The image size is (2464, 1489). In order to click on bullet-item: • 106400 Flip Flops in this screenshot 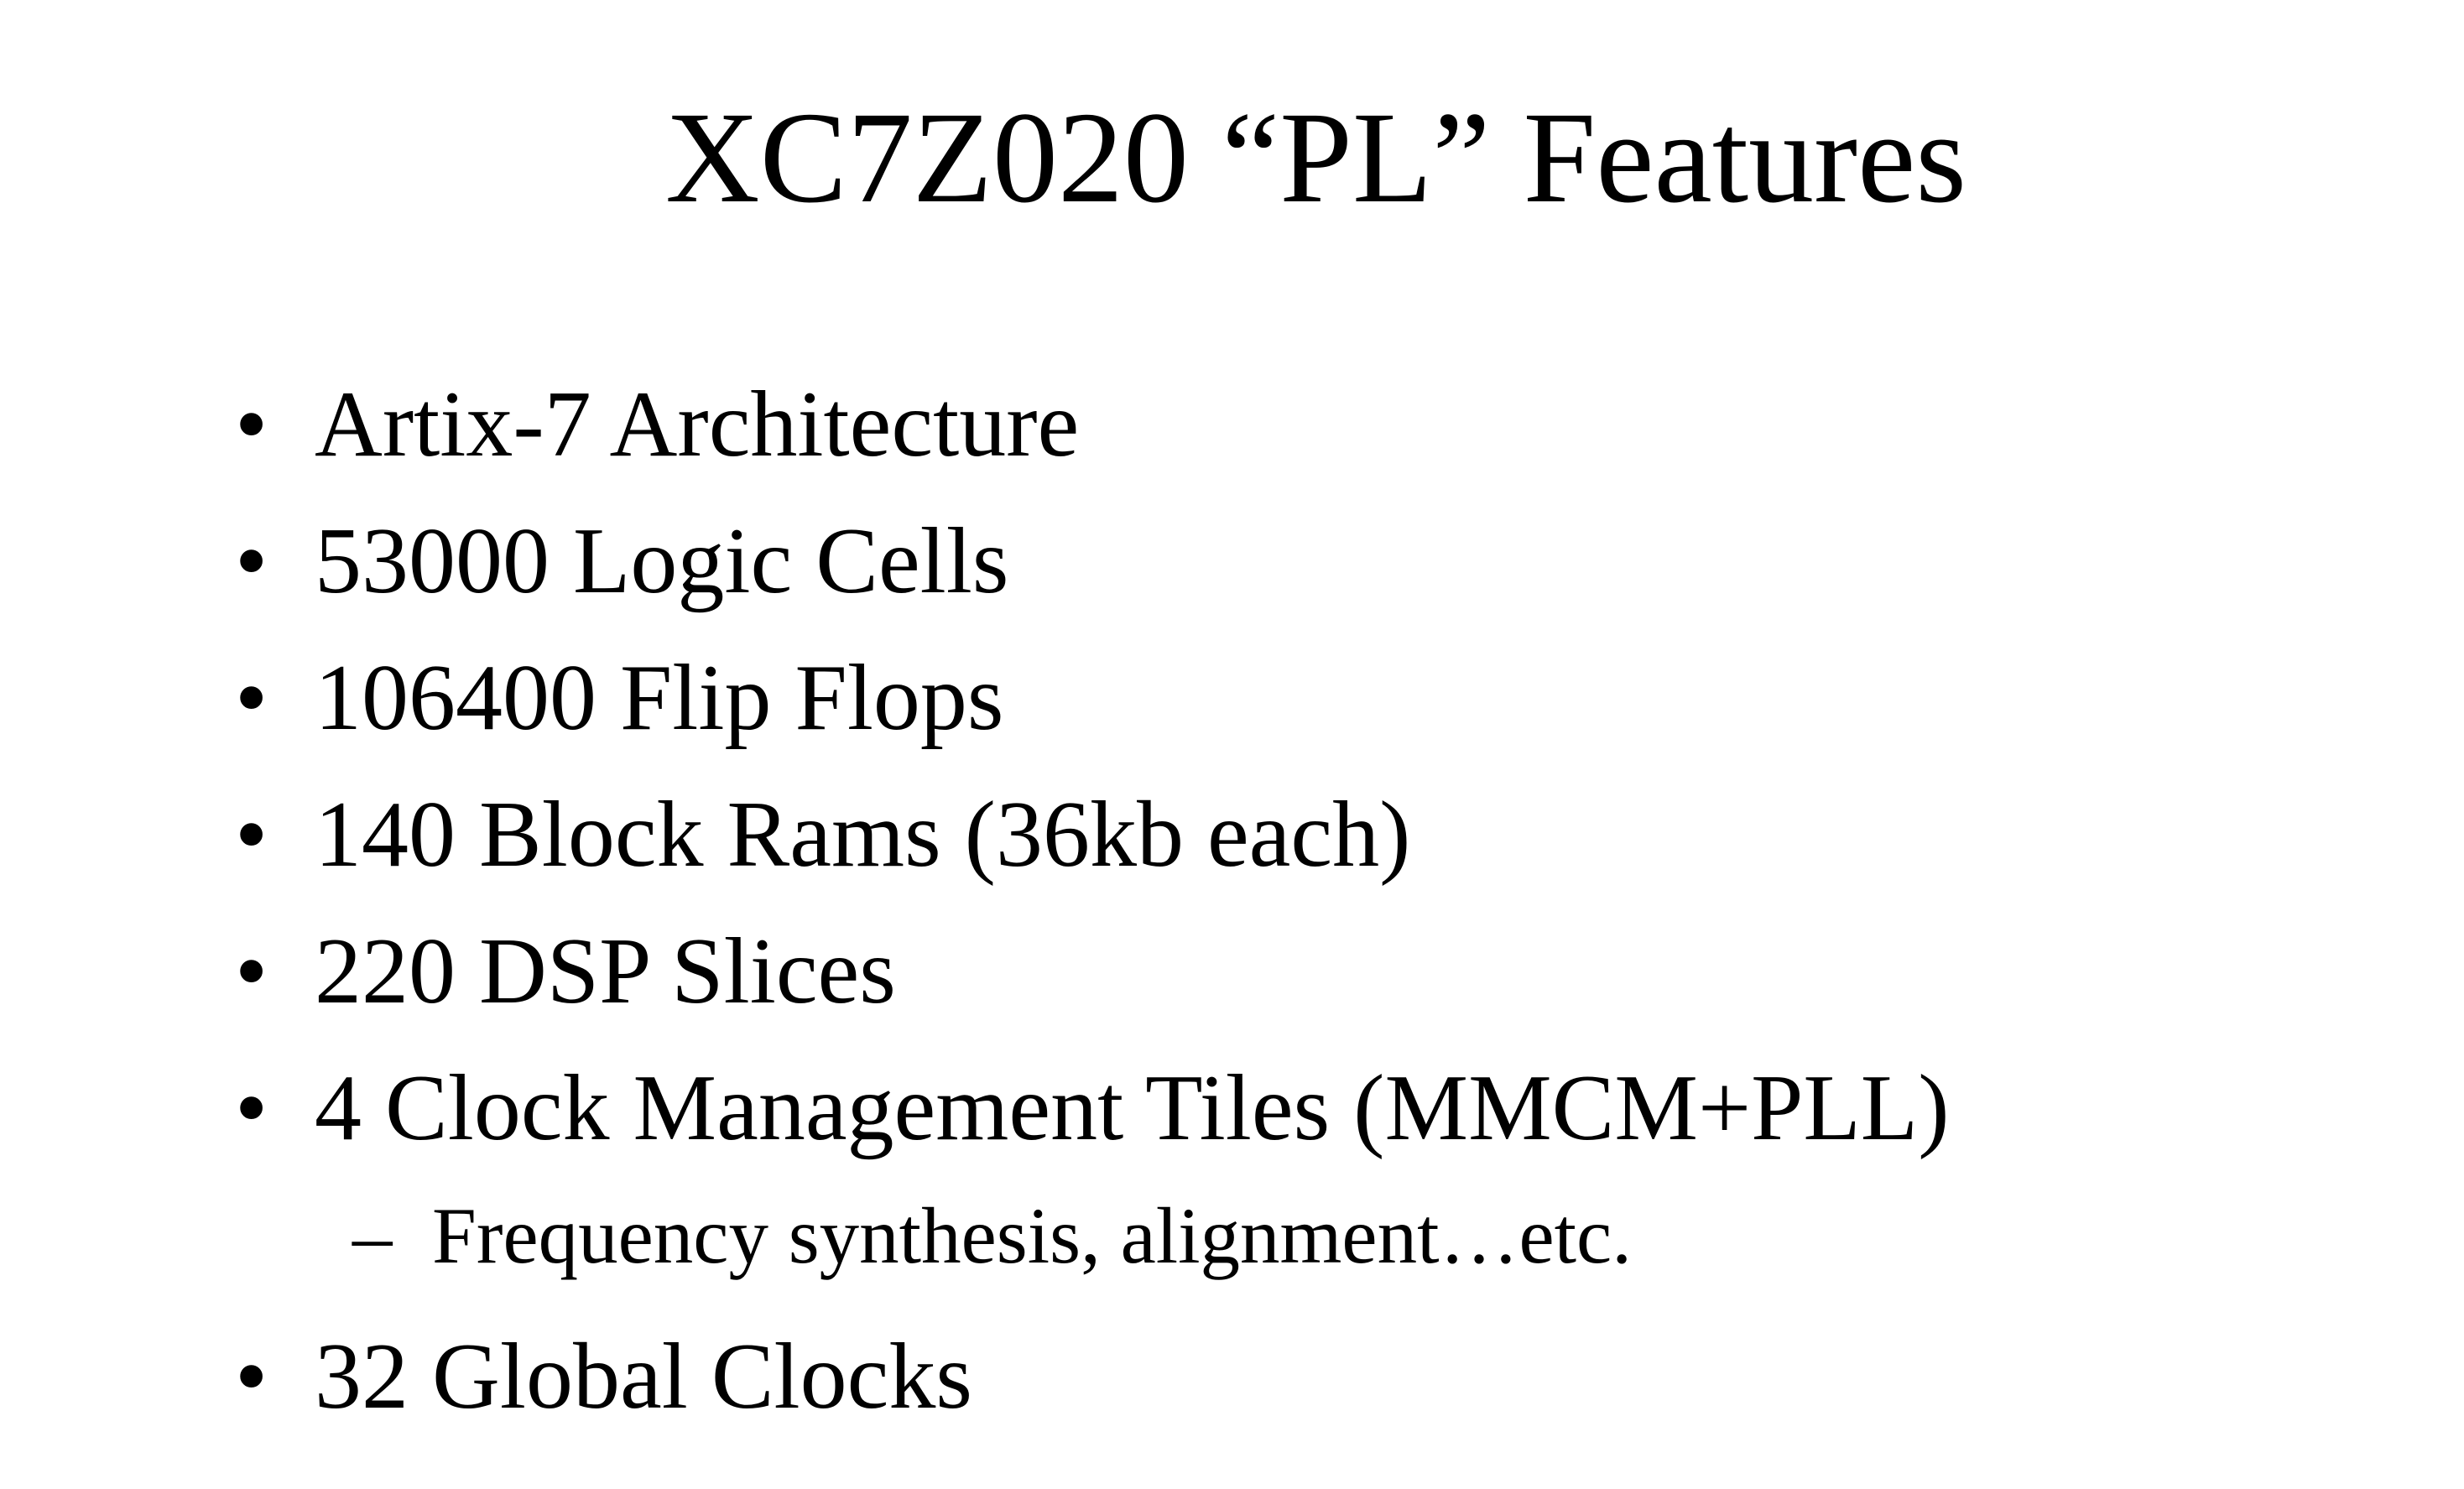, I will do `click(1093, 699)`.